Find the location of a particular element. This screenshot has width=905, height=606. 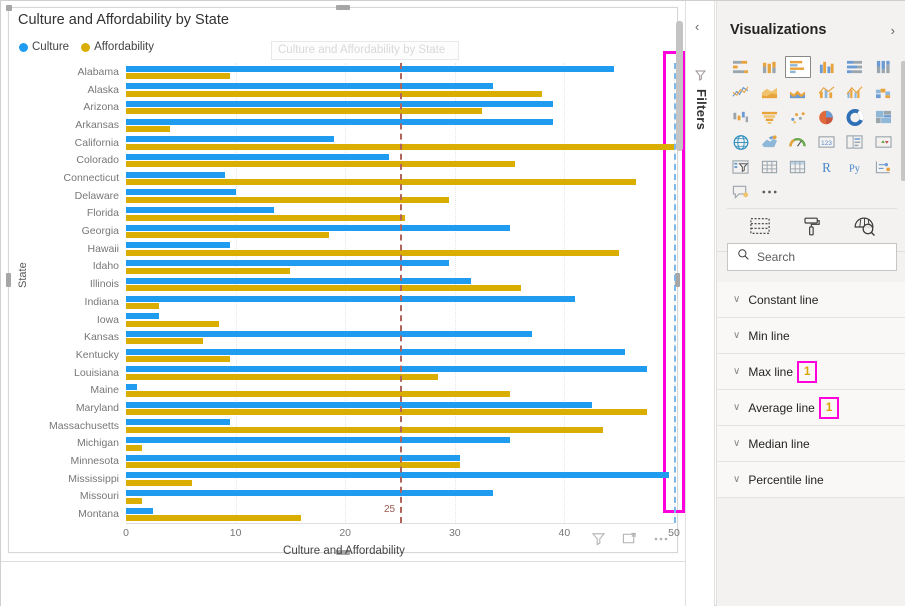

funnel-chart-icon is located at coordinates (769, 117).